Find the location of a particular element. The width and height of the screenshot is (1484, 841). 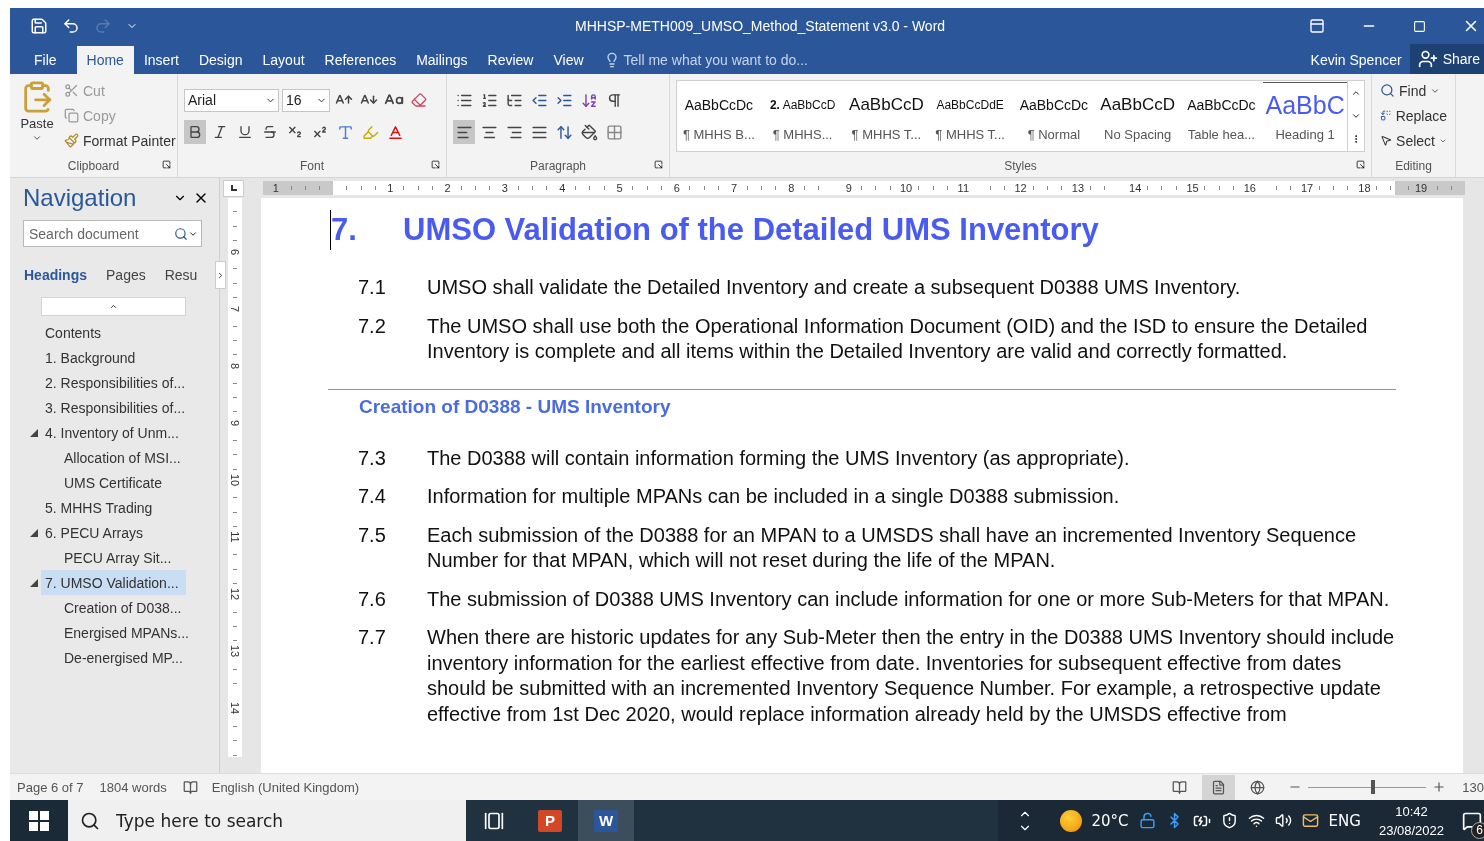

ribbon-tab: File is located at coordinates (40, 60).